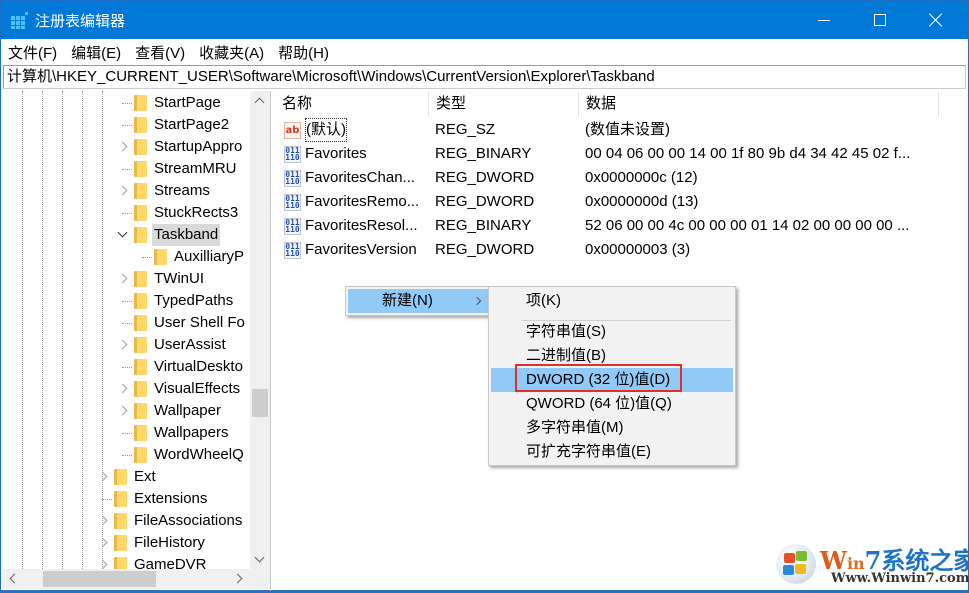  I want to click on maximize-button, so click(880, 20).